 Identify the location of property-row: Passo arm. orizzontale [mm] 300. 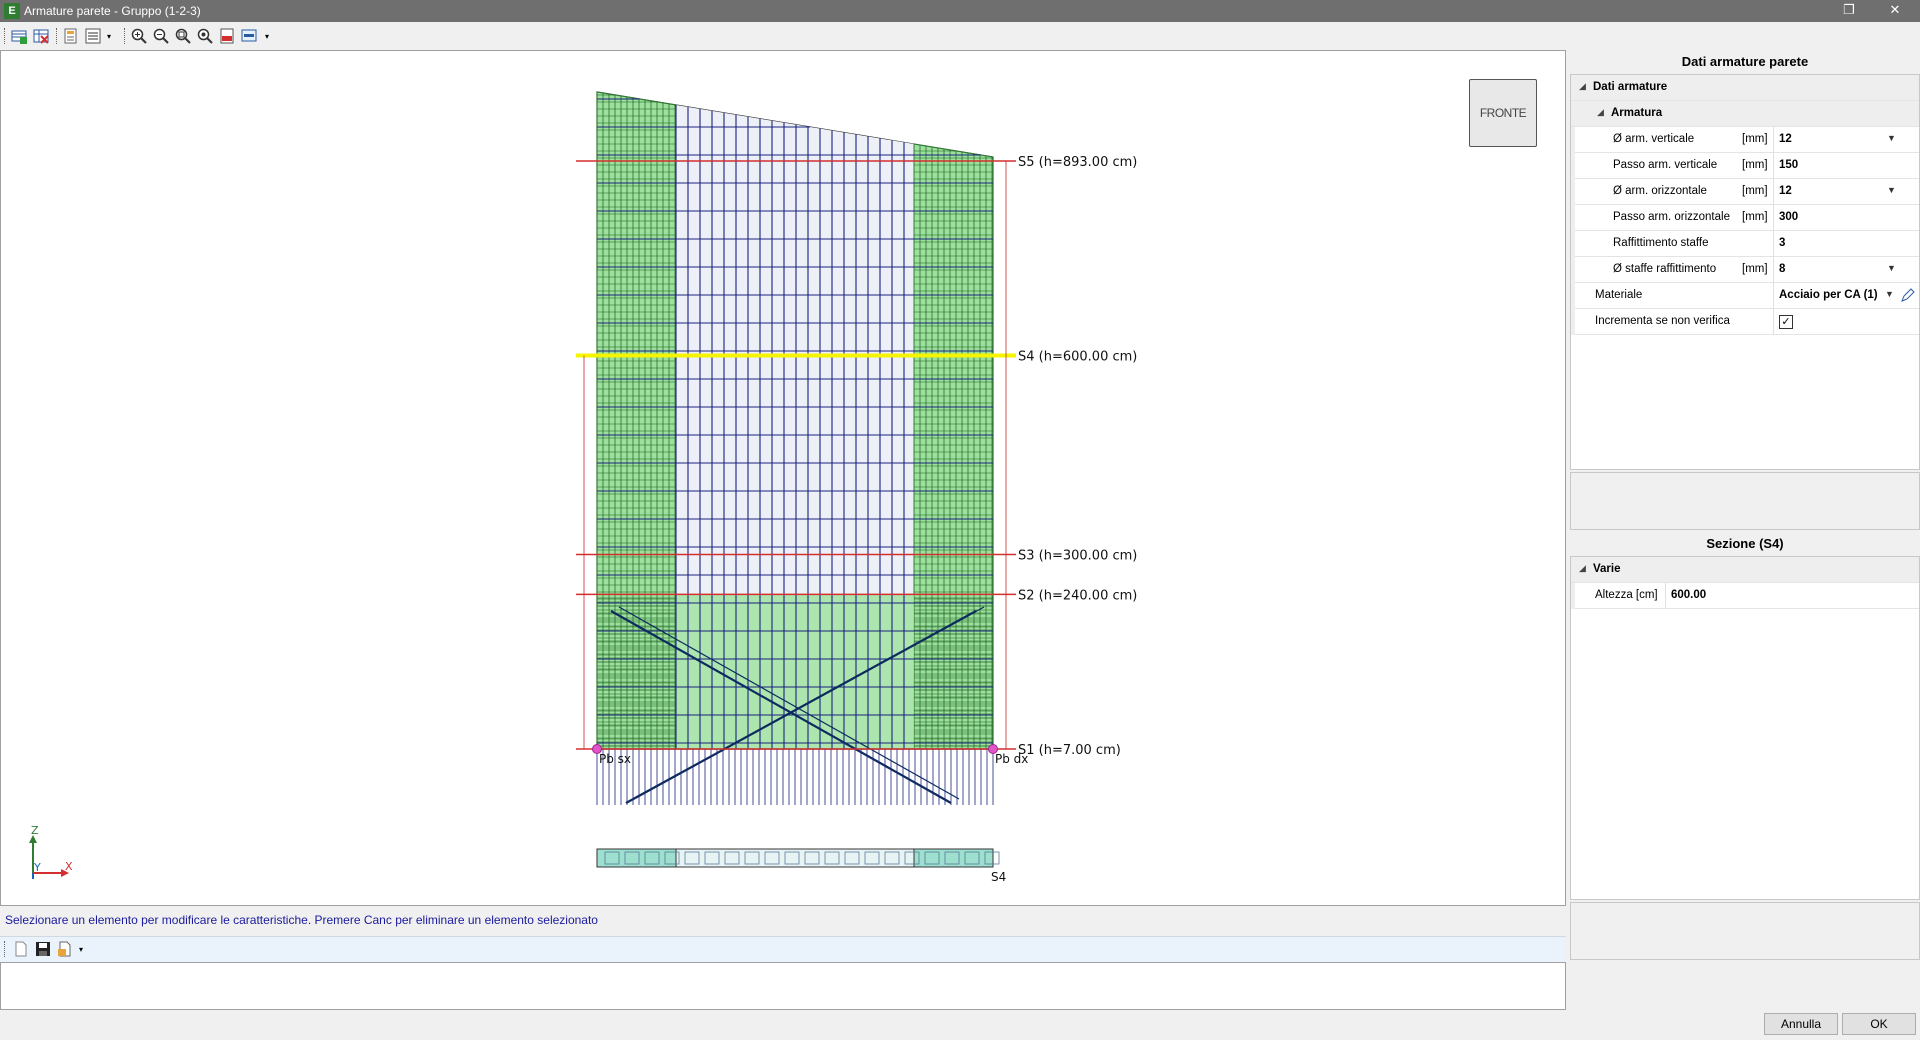
(1745, 218).